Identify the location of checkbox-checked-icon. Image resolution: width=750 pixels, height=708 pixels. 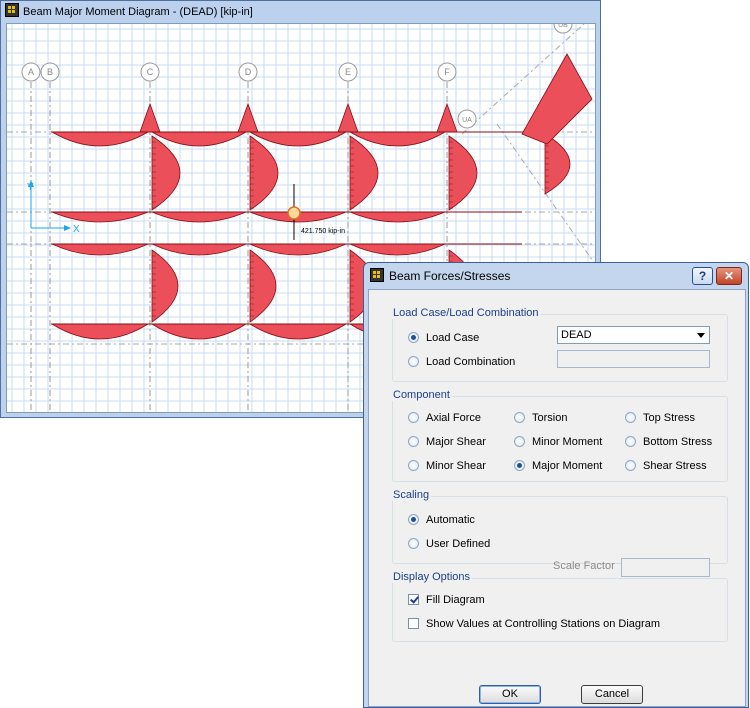
(413, 599).